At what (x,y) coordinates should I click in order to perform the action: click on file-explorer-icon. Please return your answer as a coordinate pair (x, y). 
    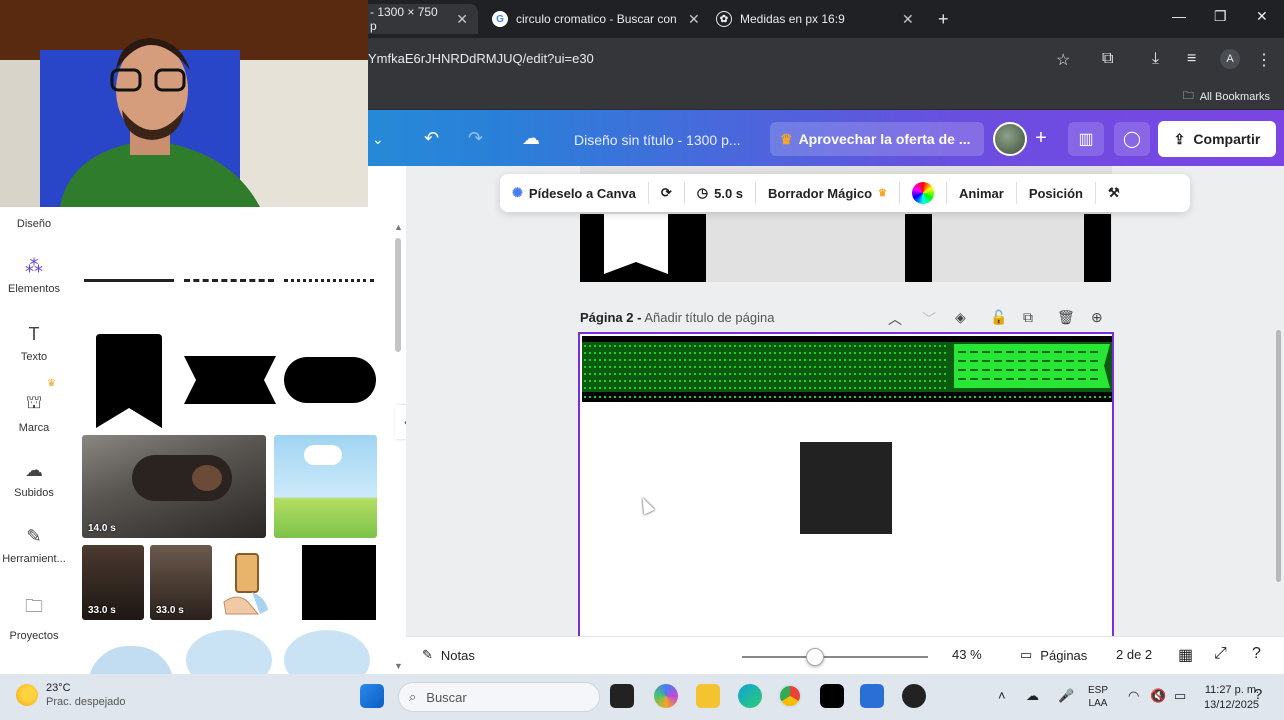
    Looking at the image, I should click on (708, 696).